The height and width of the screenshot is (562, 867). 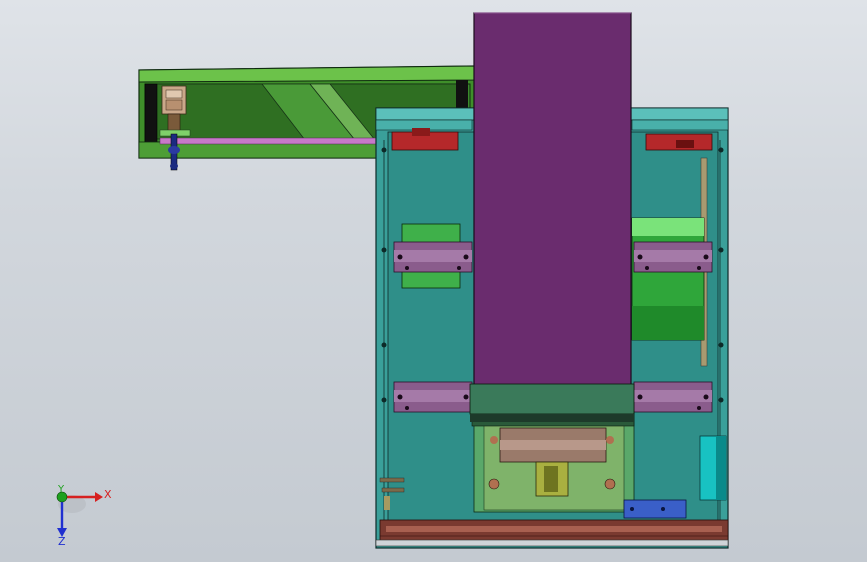 What do you see at coordinates (61, 489) in the screenshot?
I see `triad-y-label: Y` at bounding box center [61, 489].